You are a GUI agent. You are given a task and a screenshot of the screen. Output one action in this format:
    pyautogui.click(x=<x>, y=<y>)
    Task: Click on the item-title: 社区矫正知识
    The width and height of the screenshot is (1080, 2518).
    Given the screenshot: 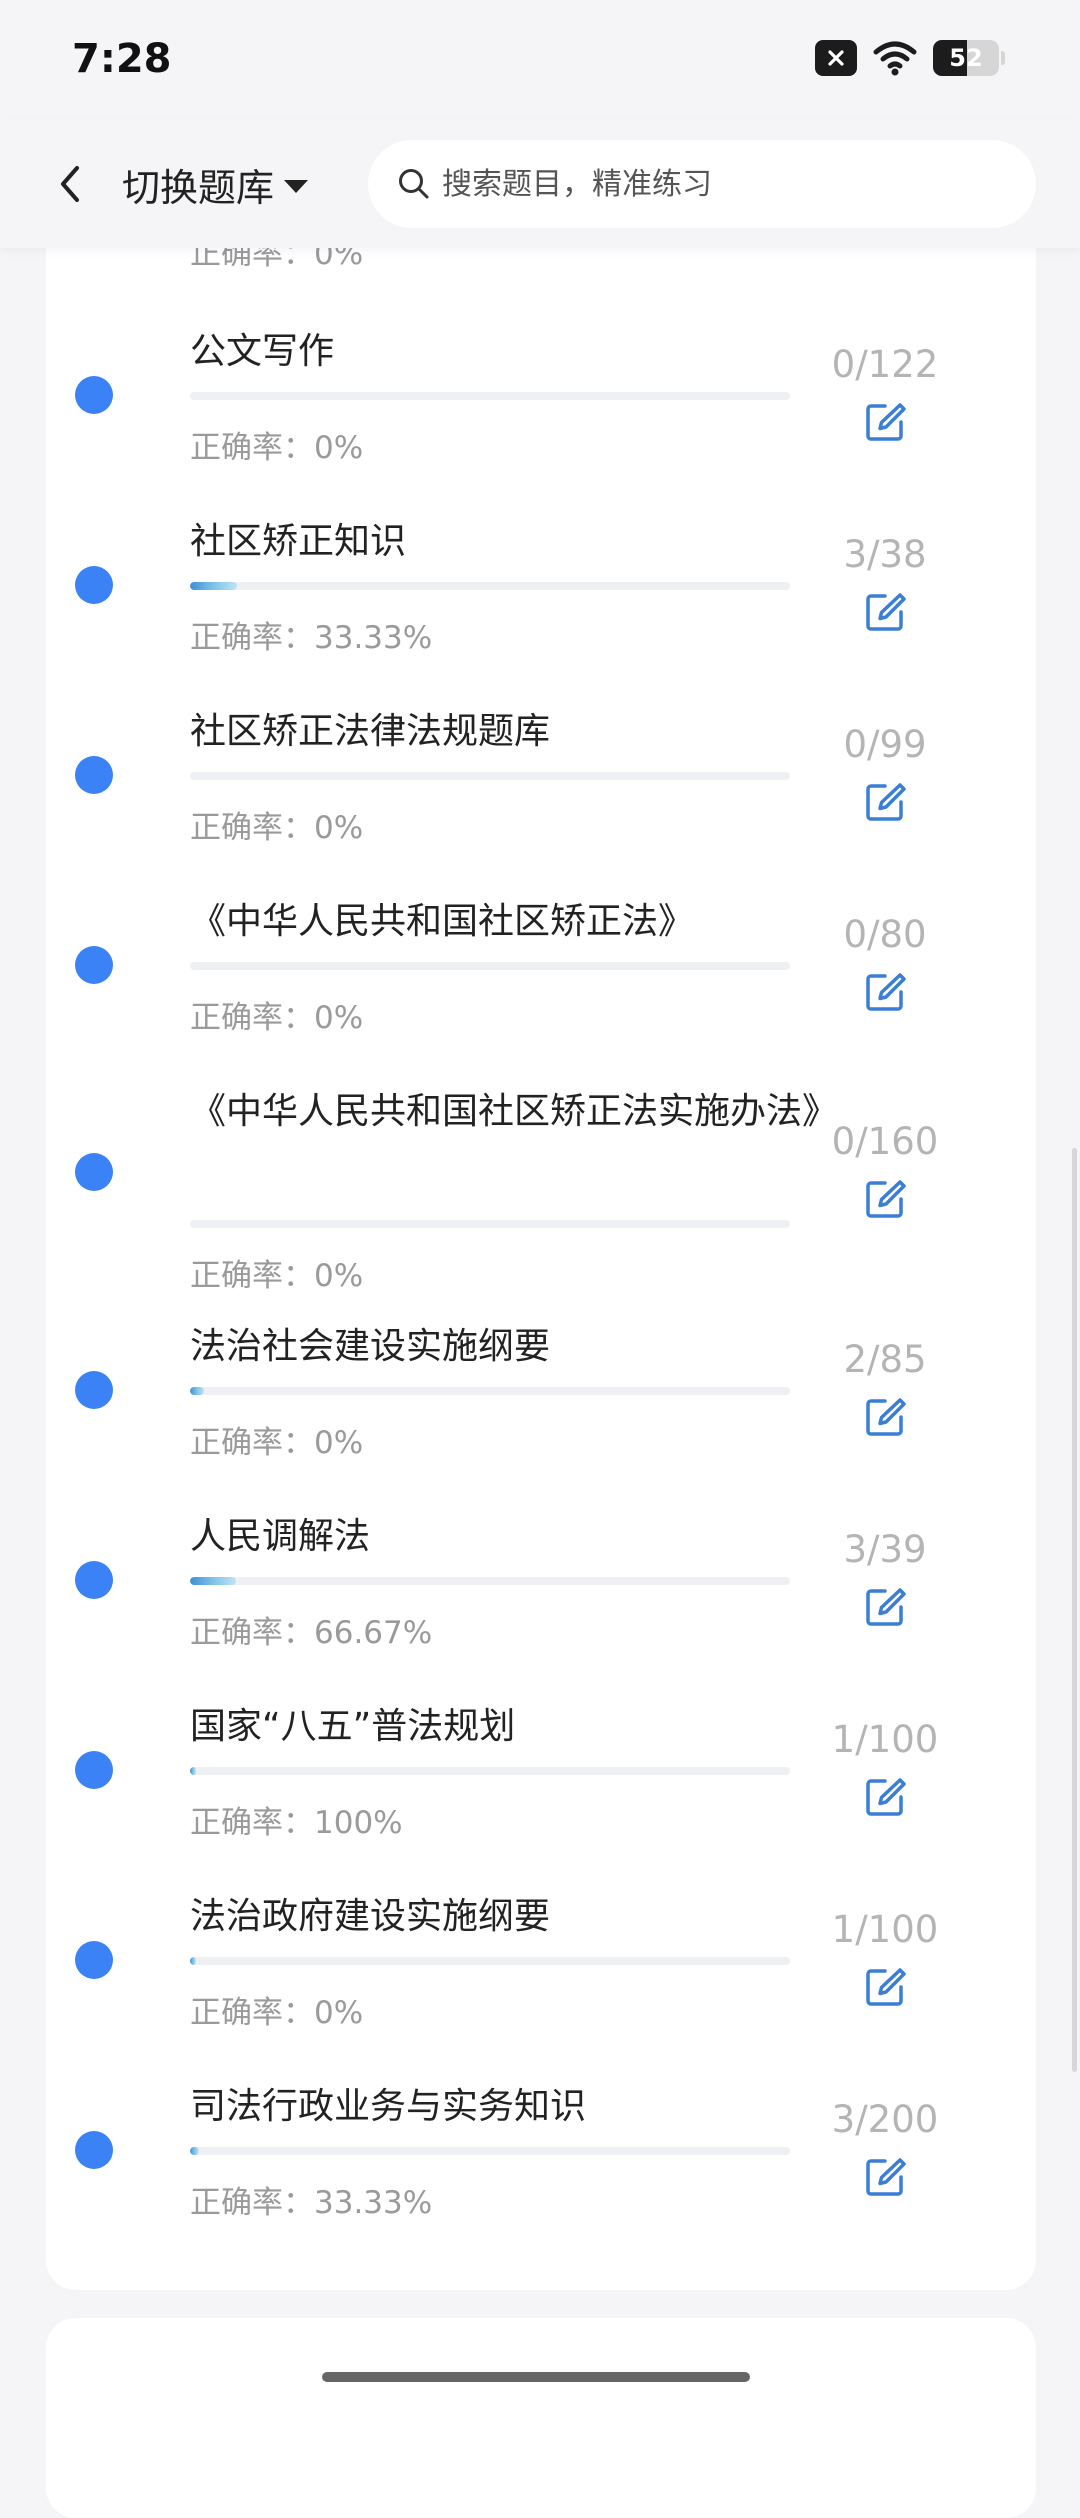 What is the action you would take?
    pyautogui.click(x=510, y=542)
    